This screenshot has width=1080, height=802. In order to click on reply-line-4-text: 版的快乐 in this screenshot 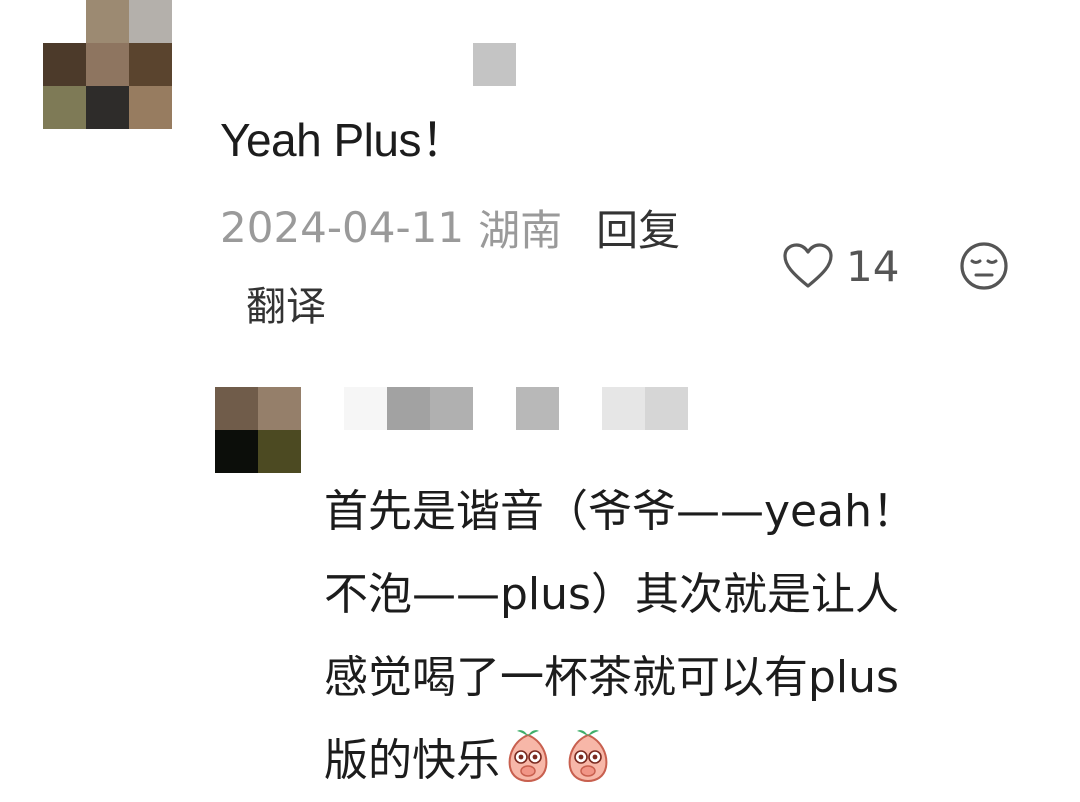, I will do `click(412, 760)`.